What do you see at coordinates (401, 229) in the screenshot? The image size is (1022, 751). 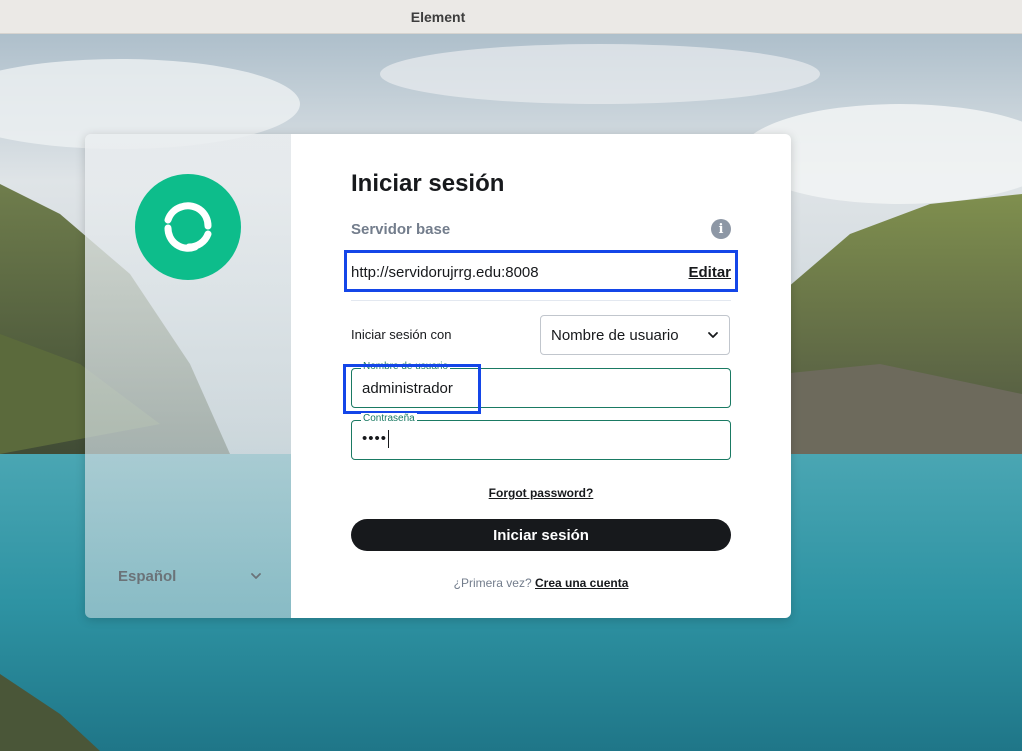 I see `server-label: Servidor base` at bounding box center [401, 229].